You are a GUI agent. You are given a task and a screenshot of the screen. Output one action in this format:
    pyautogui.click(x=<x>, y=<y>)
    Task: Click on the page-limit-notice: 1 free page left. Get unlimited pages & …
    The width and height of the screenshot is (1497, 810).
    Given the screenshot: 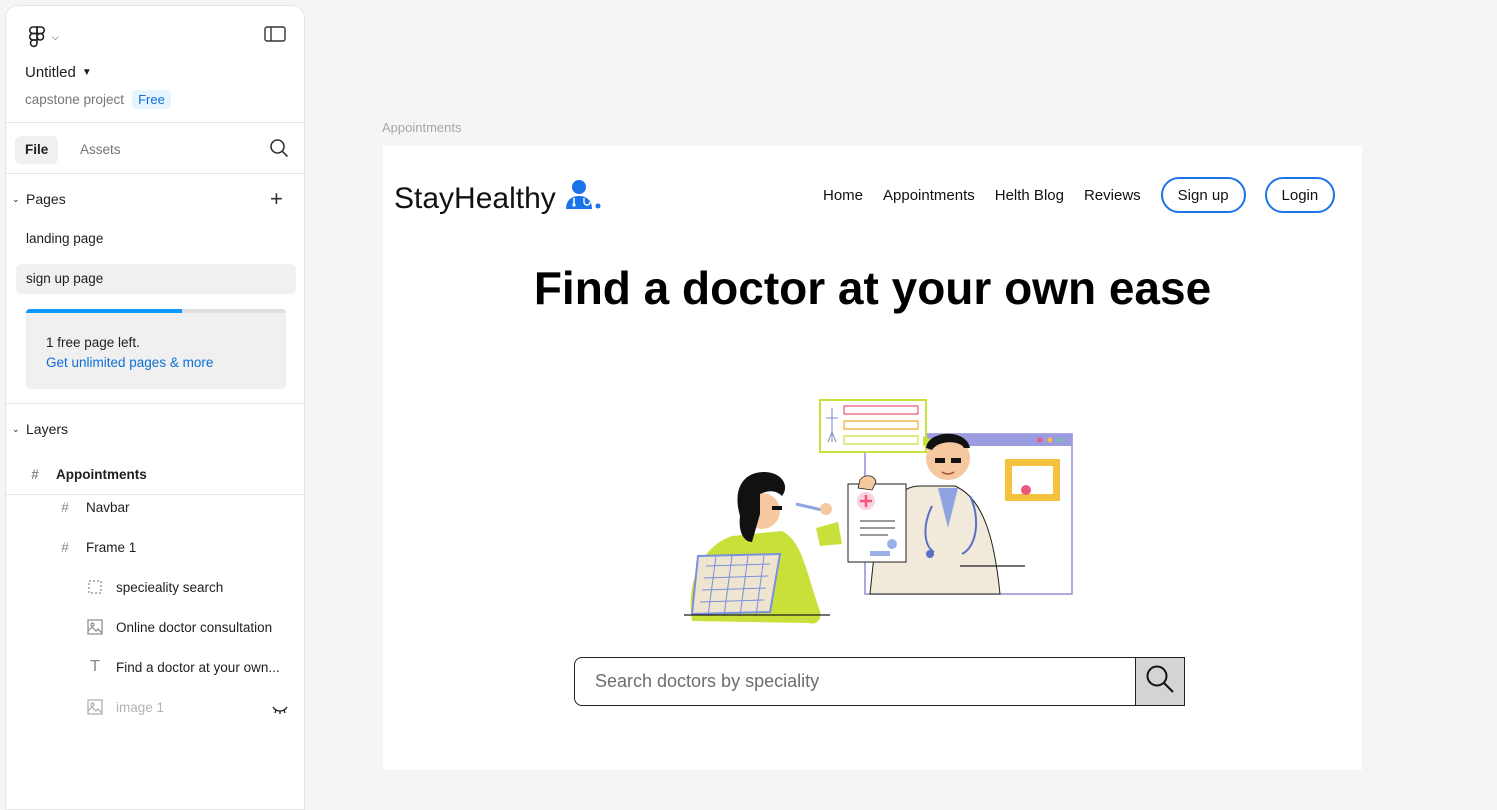 What is the action you would take?
    pyautogui.click(x=156, y=349)
    